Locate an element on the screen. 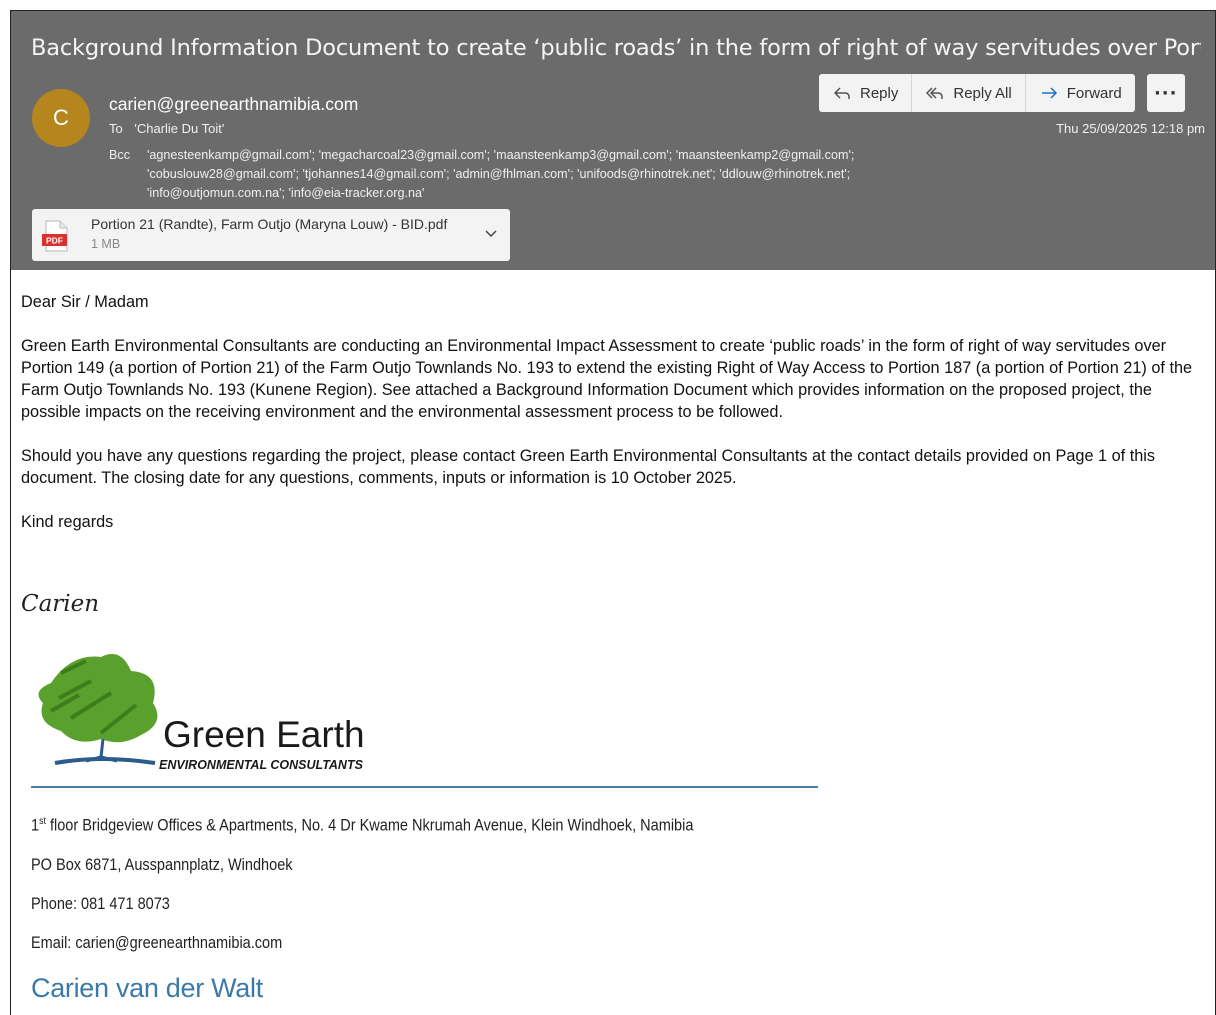 The image size is (1216, 1015). closing: Kind regards is located at coordinates (67, 522).